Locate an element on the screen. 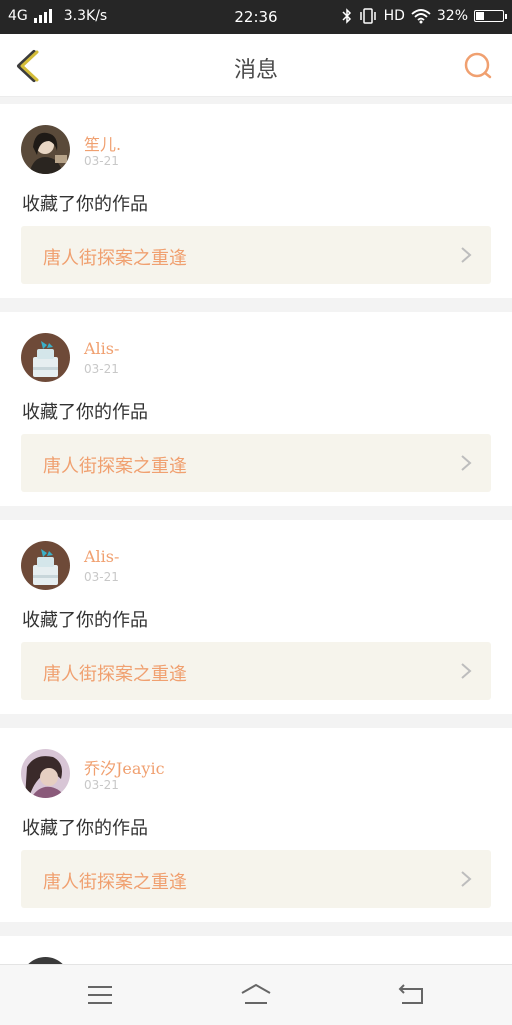 This screenshot has height=1025, width=512. page-title: 消息 is located at coordinates (255, 70).